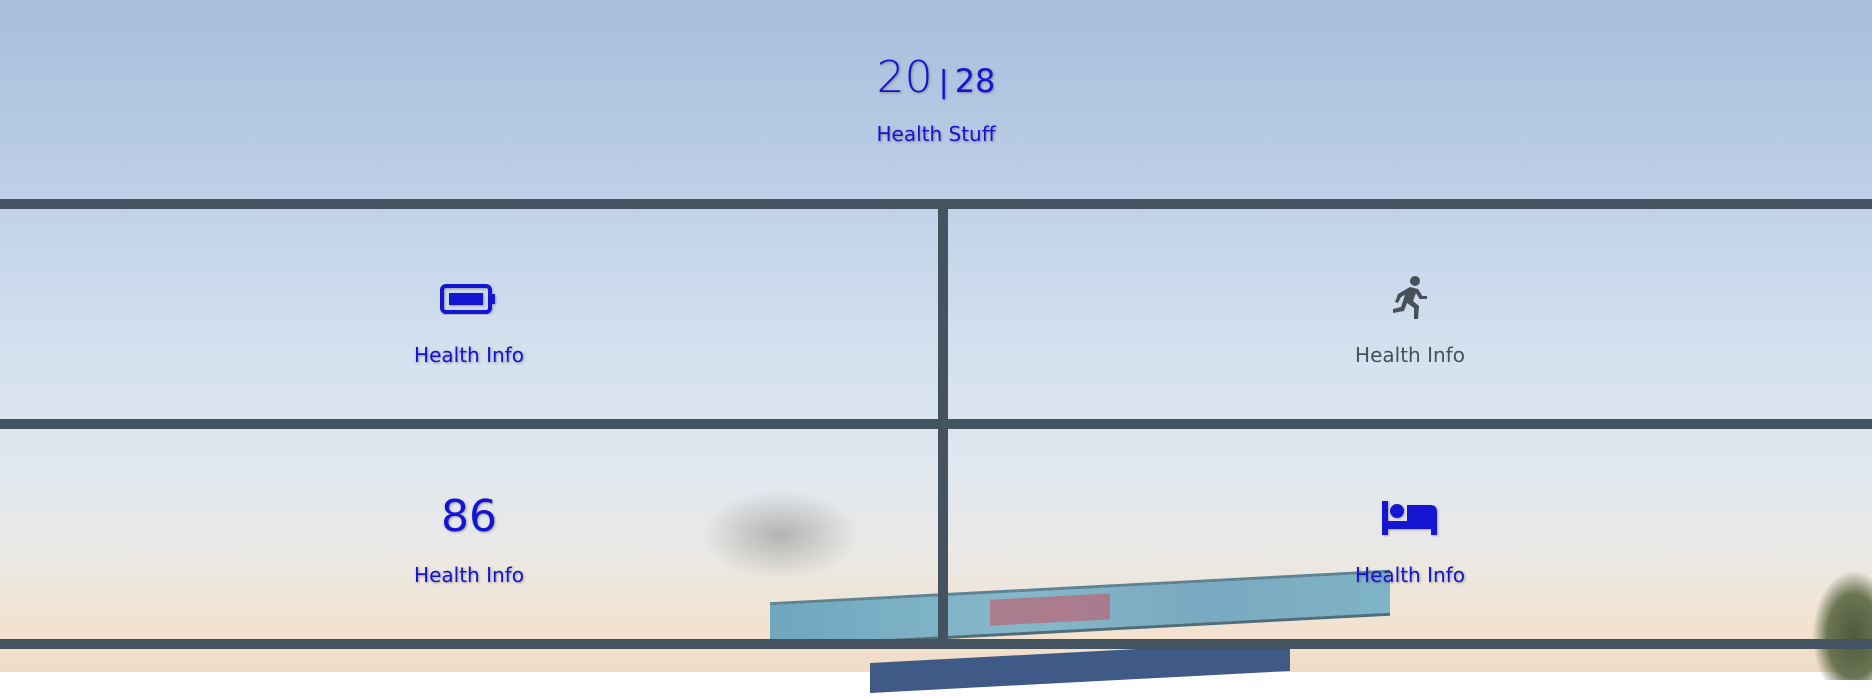 This screenshot has width=1872, height=698. I want to click on bed-icon, so click(1410, 520).